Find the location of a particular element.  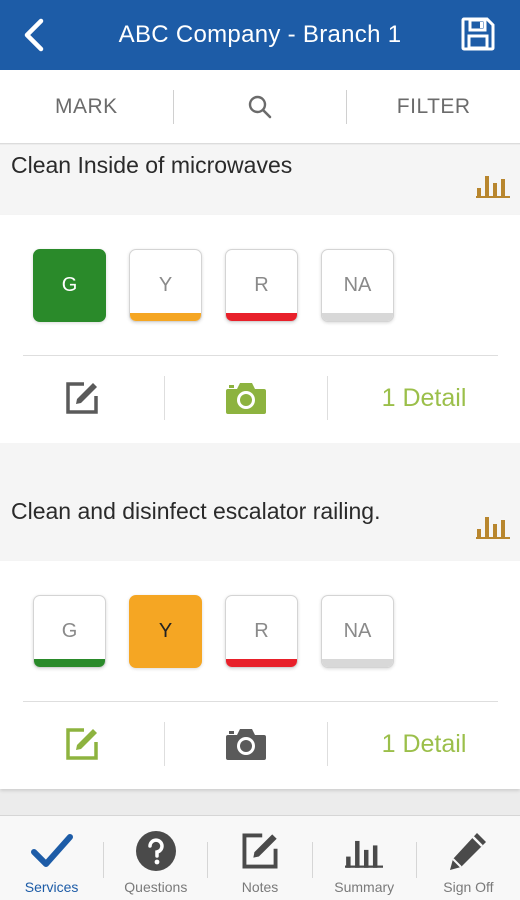

checkmark-icon is located at coordinates (52, 851).